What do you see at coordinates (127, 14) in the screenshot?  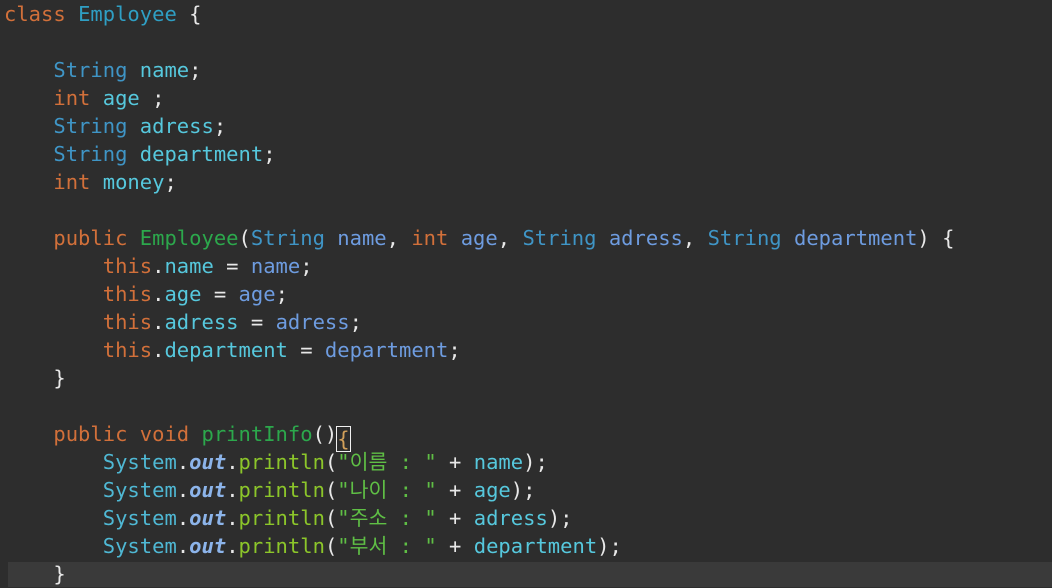 I see `code-token-classname: Employee` at bounding box center [127, 14].